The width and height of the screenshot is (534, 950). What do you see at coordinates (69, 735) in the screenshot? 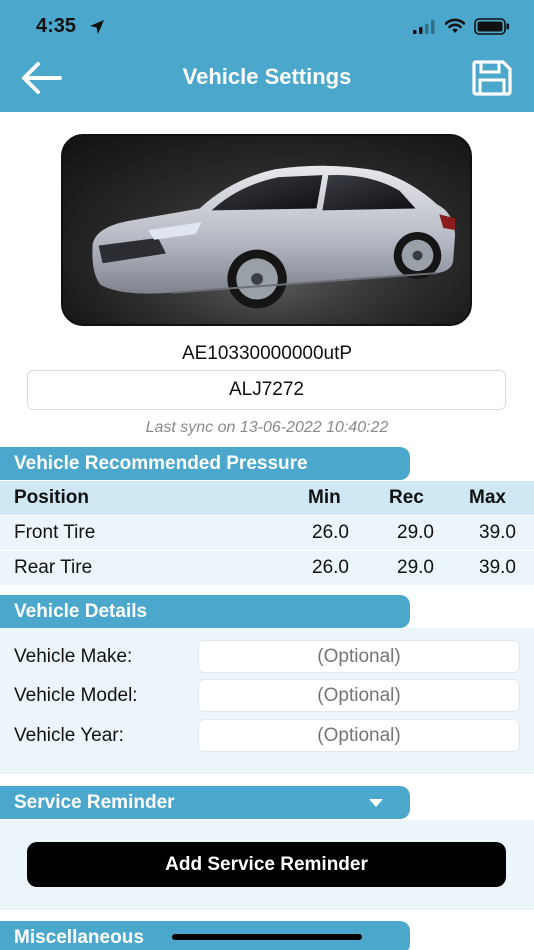
I see `vehicle-year-label: Vehicle Year:` at bounding box center [69, 735].